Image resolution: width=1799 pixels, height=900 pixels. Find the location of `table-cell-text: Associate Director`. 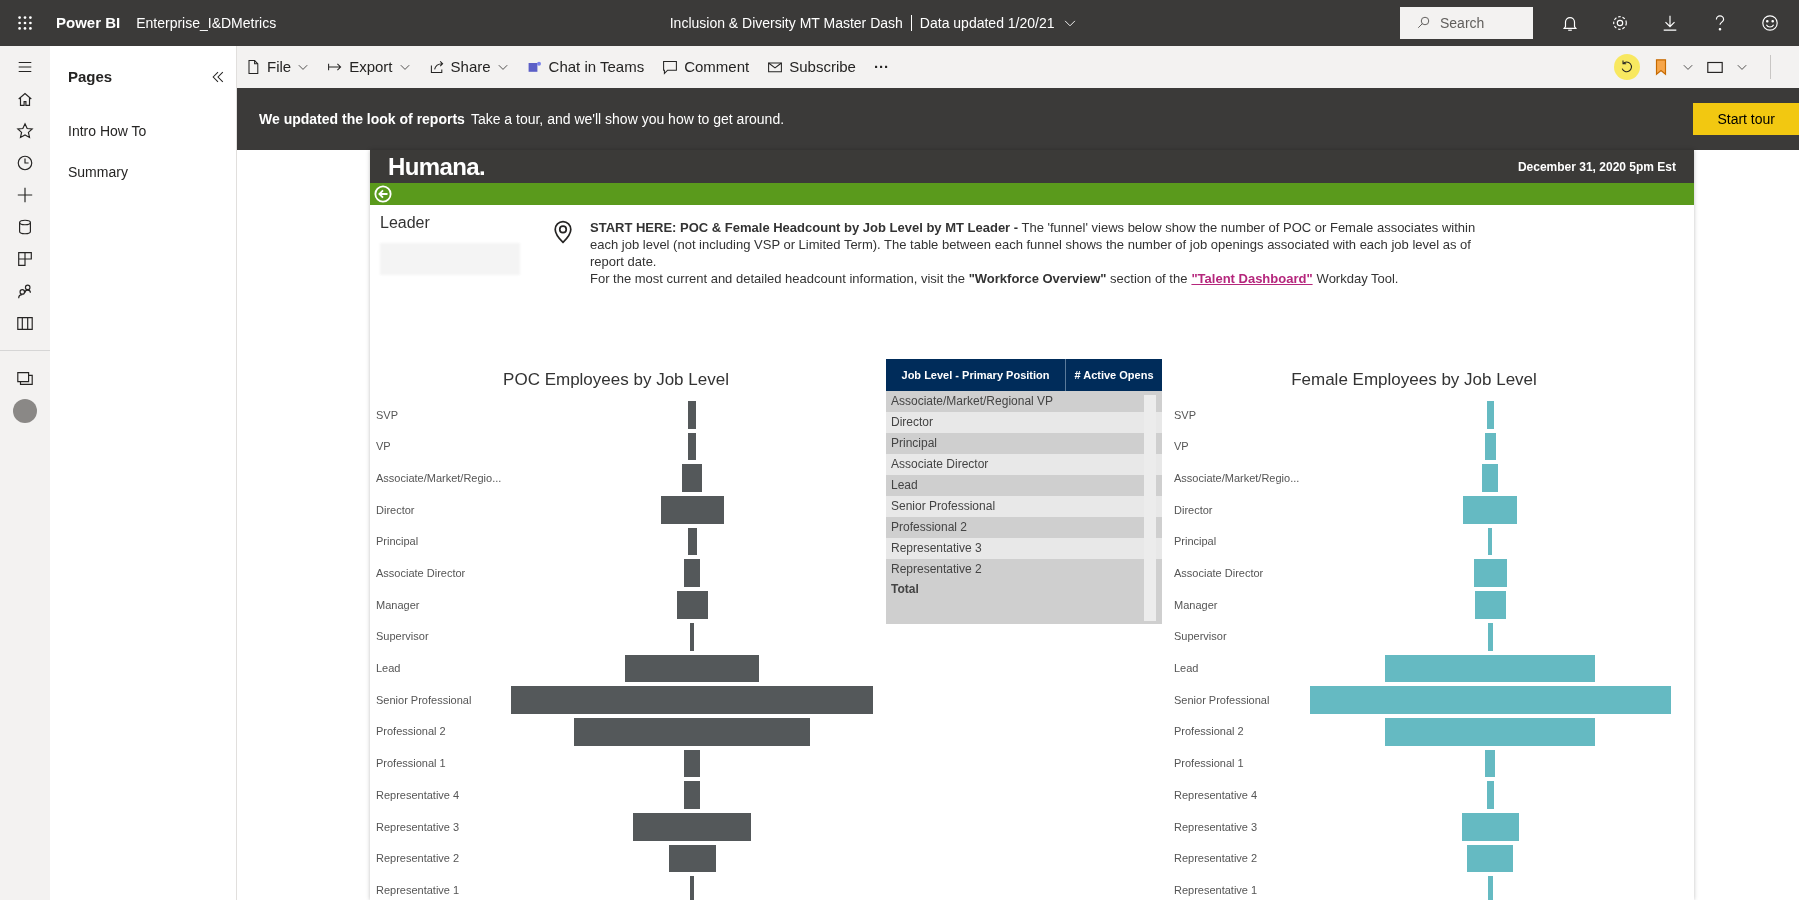

table-cell-text: Associate Director is located at coordinates (940, 464).